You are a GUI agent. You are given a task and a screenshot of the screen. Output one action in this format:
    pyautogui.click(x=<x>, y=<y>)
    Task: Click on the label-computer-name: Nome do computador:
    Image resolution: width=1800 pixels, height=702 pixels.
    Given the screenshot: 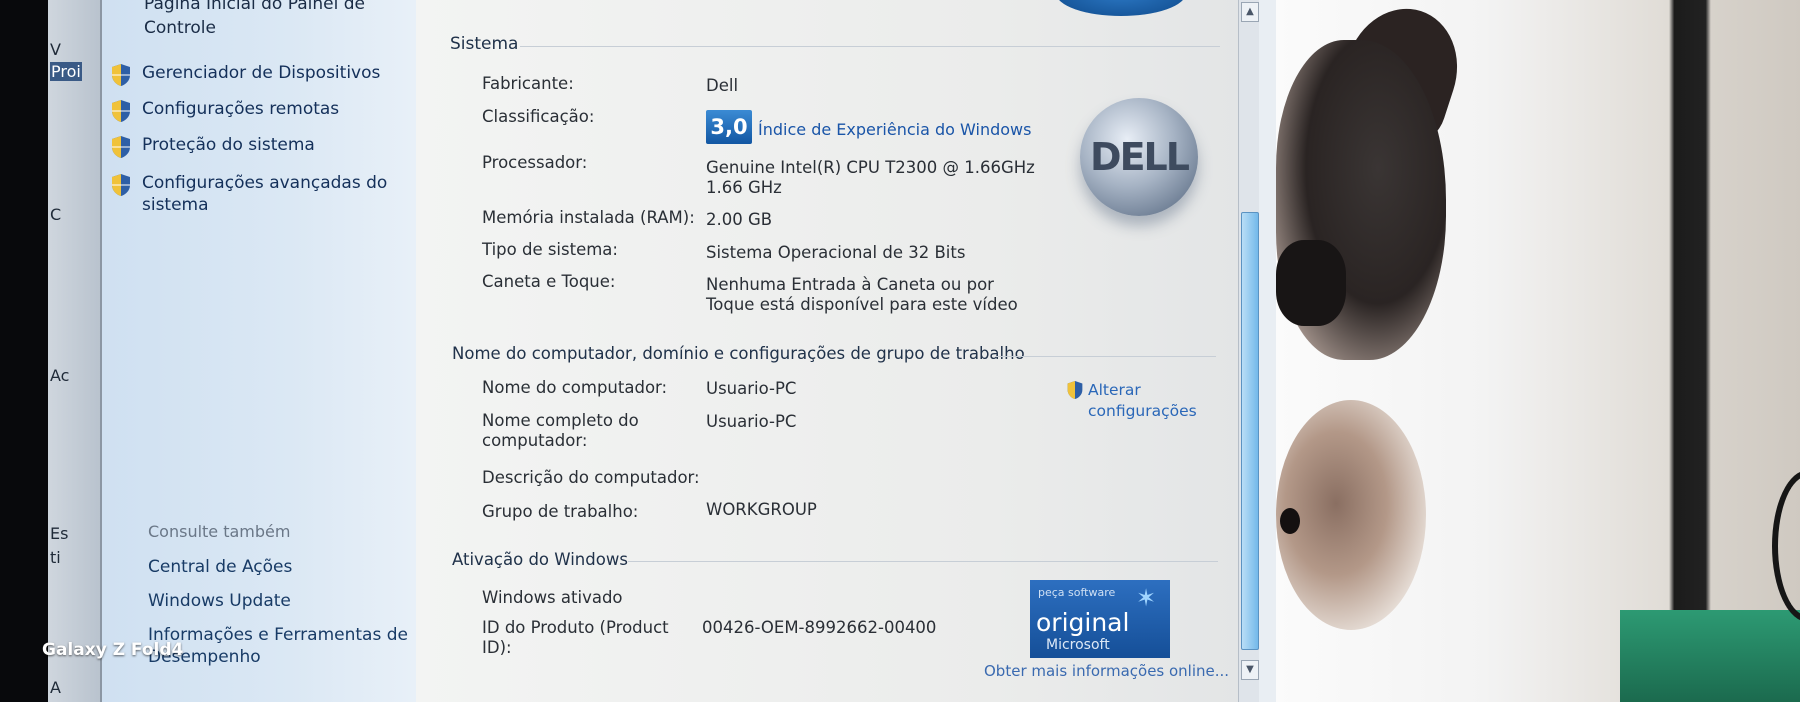 What is the action you would take?
    pyautogui.click(x=575, y=387)
    